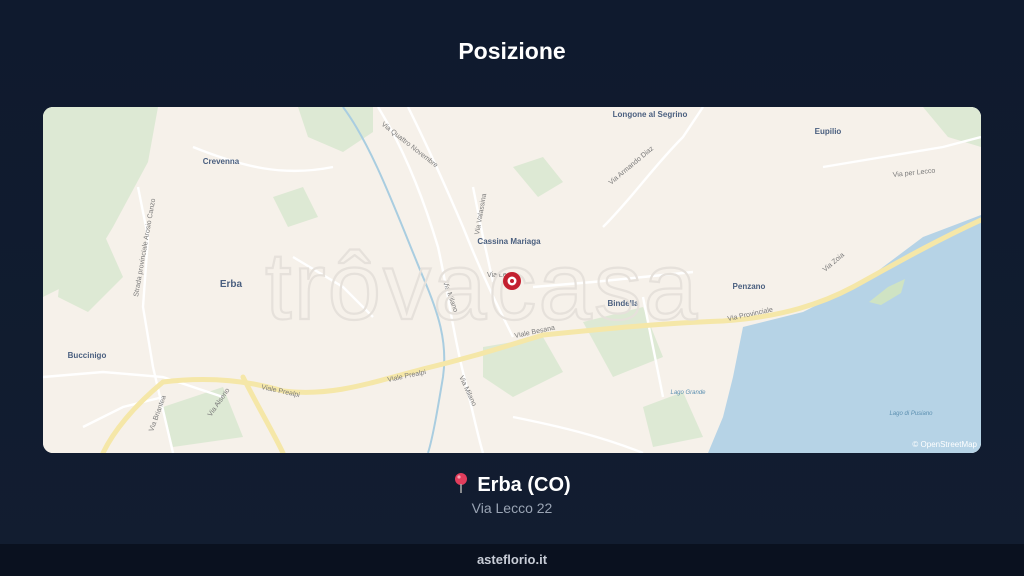  What do you see at coordinates (911, 414) in the screenshot?
I see `water-label-pusiano: Lago di Pusiano` at bounding box center [911, 414].